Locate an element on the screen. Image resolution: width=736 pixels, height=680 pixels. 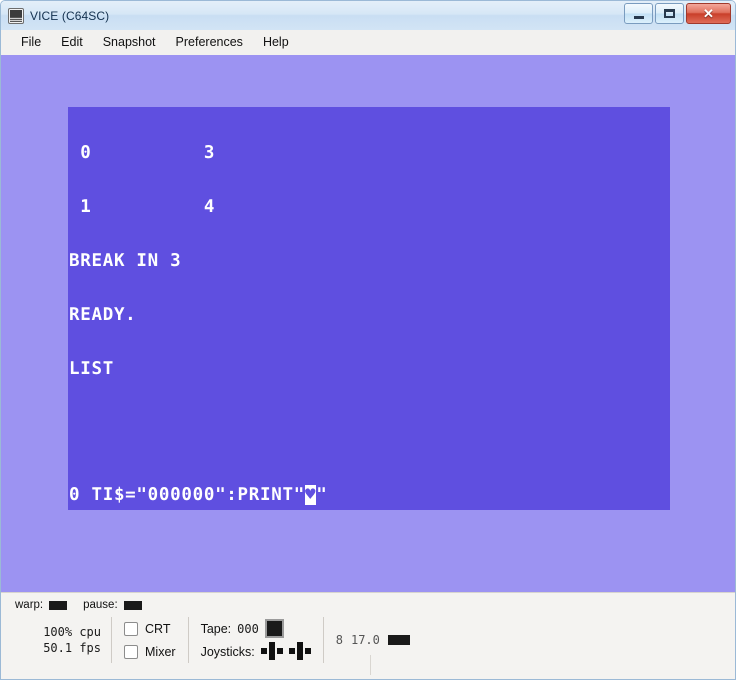
title-bar: VICE (C64SC) ✕ is located at coordinates (368, 15).